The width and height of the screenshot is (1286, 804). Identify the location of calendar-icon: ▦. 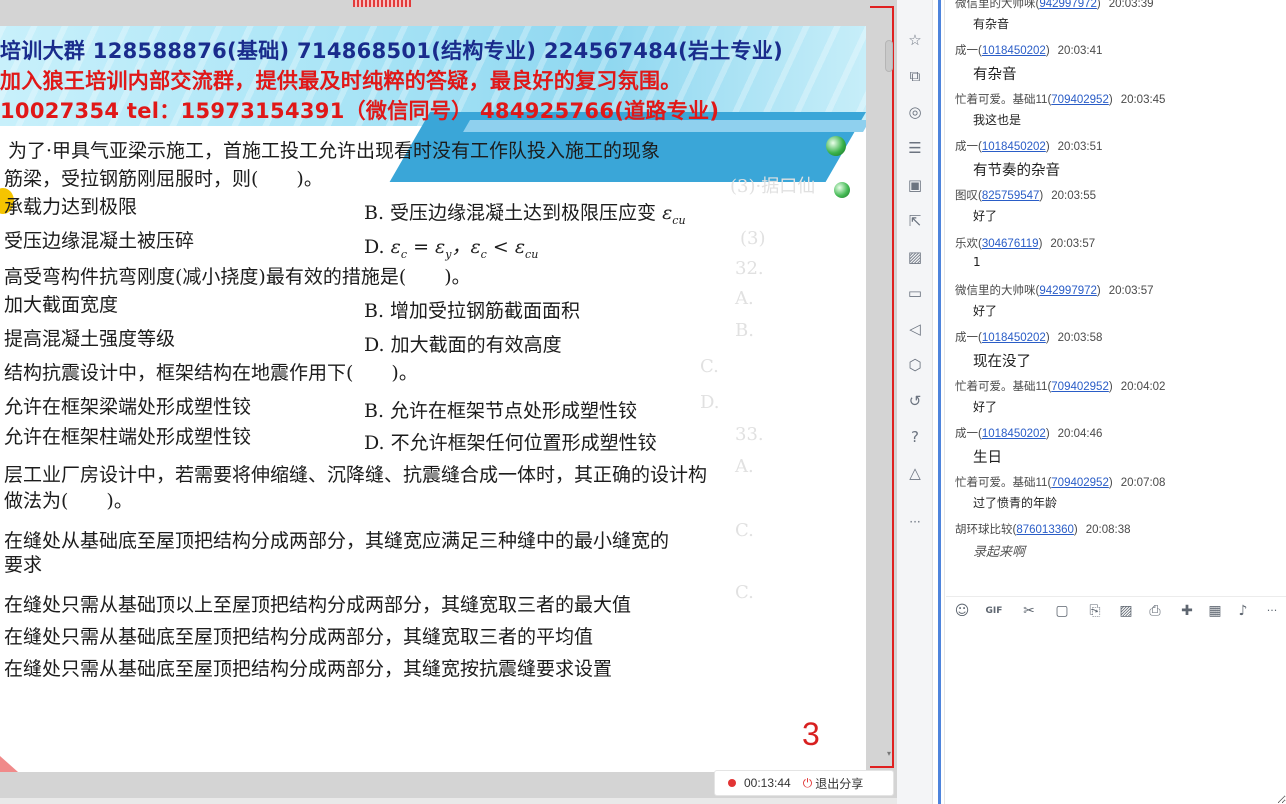
(1215, 611).